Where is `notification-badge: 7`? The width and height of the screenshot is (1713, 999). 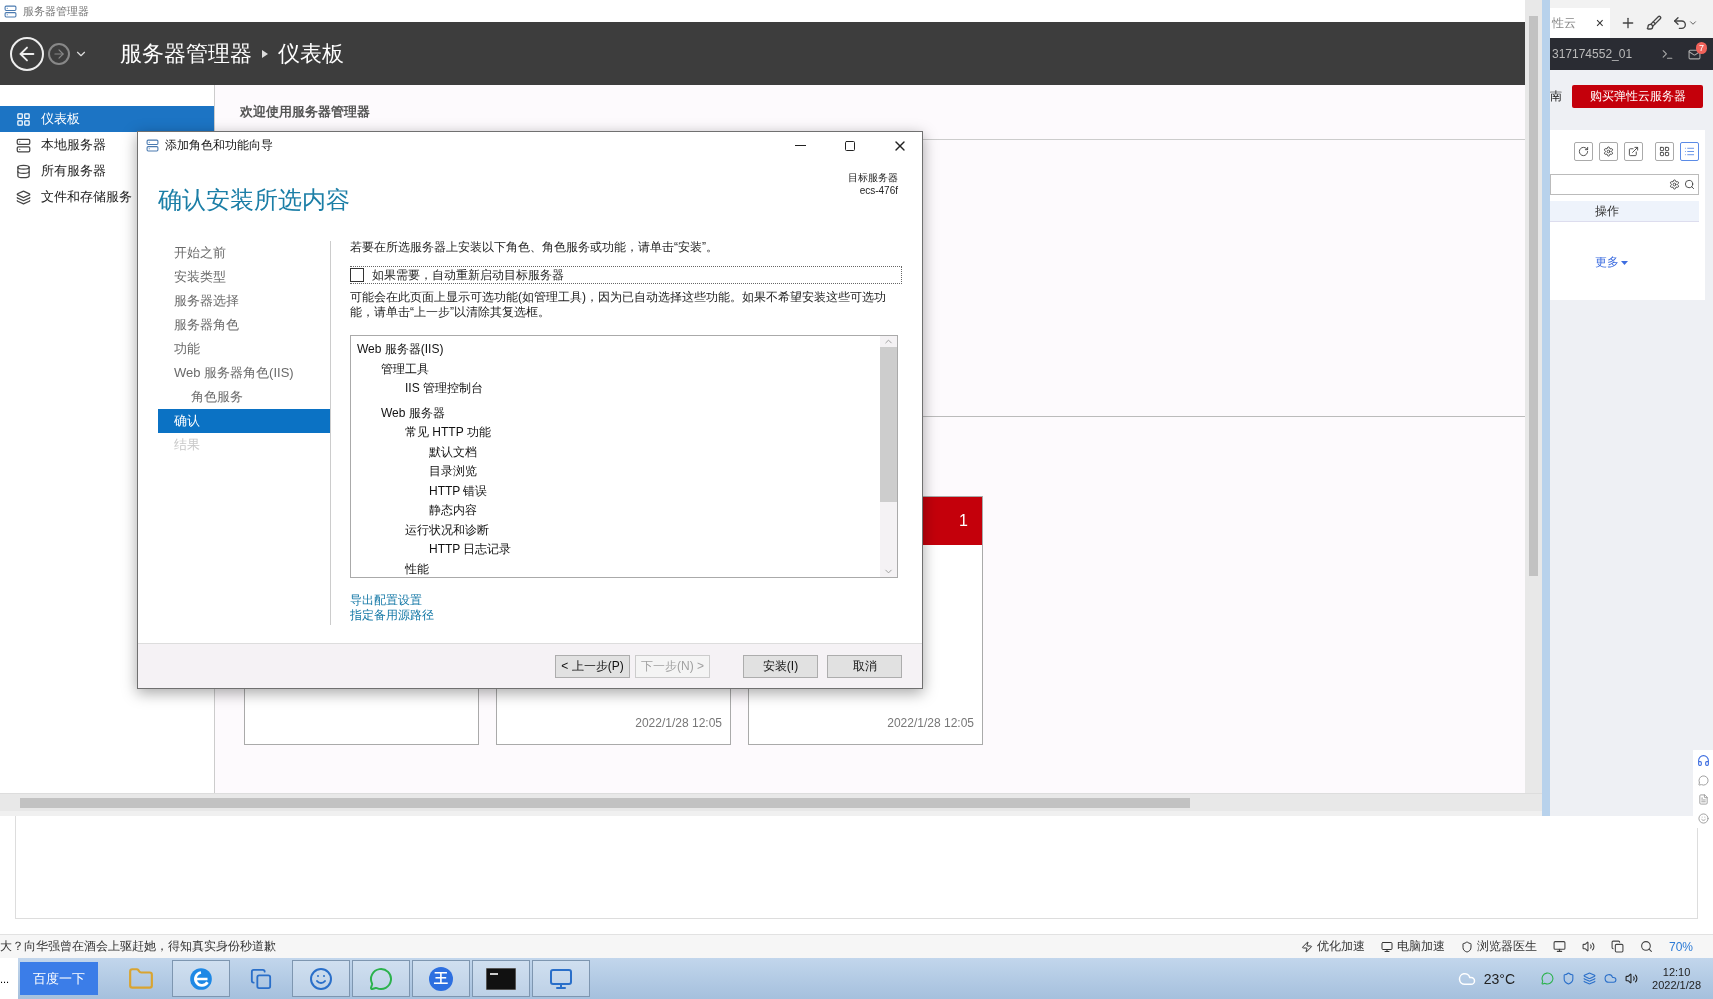
notification-badge: 7 is located at coordinates (1701, 47).